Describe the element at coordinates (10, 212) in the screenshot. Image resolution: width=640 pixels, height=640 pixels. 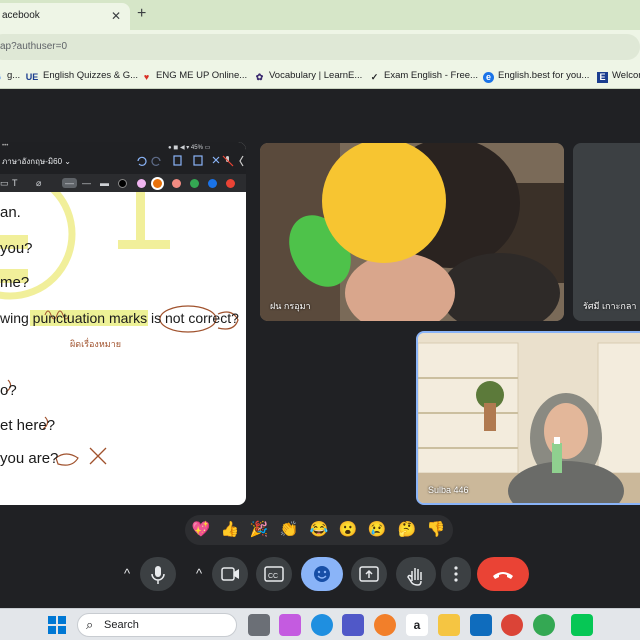
I see `note-line: an.` at that location.